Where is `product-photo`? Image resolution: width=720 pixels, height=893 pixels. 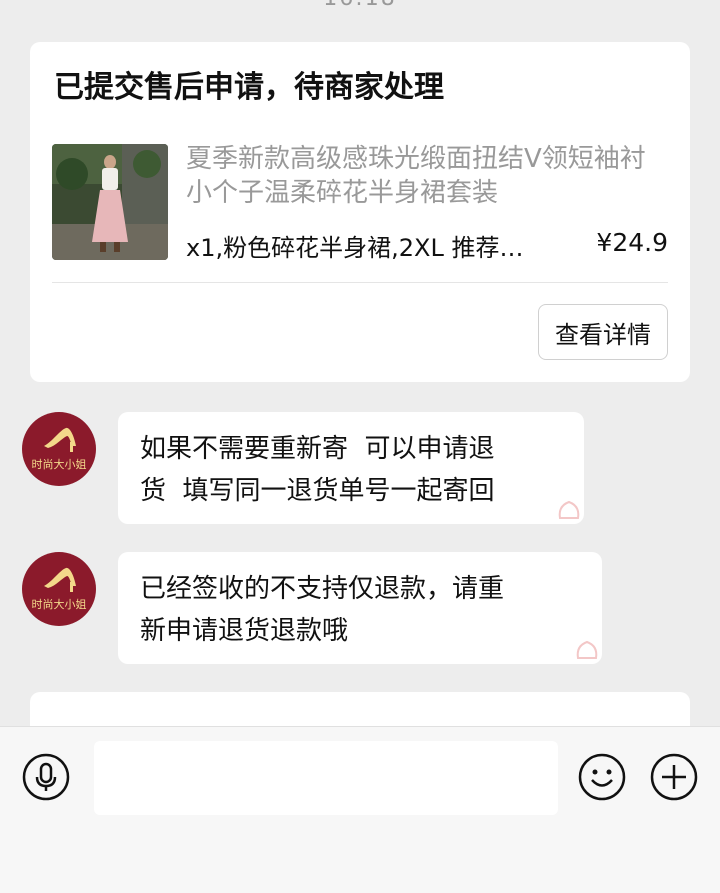 product-photo is located at coordinates (110, 202).